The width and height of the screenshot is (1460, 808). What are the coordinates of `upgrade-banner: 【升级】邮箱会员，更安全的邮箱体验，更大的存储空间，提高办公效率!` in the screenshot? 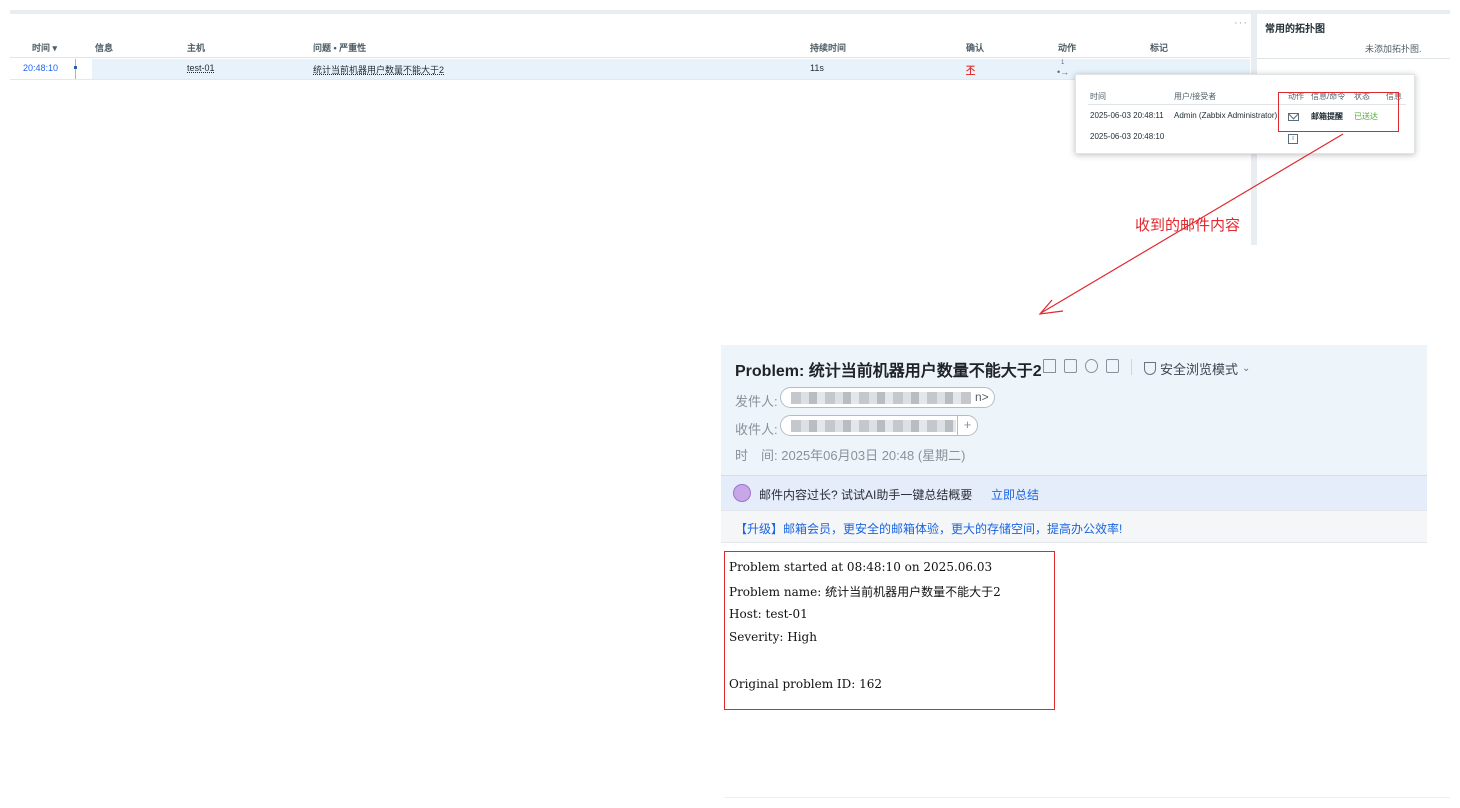 It's located at (1074, 526).